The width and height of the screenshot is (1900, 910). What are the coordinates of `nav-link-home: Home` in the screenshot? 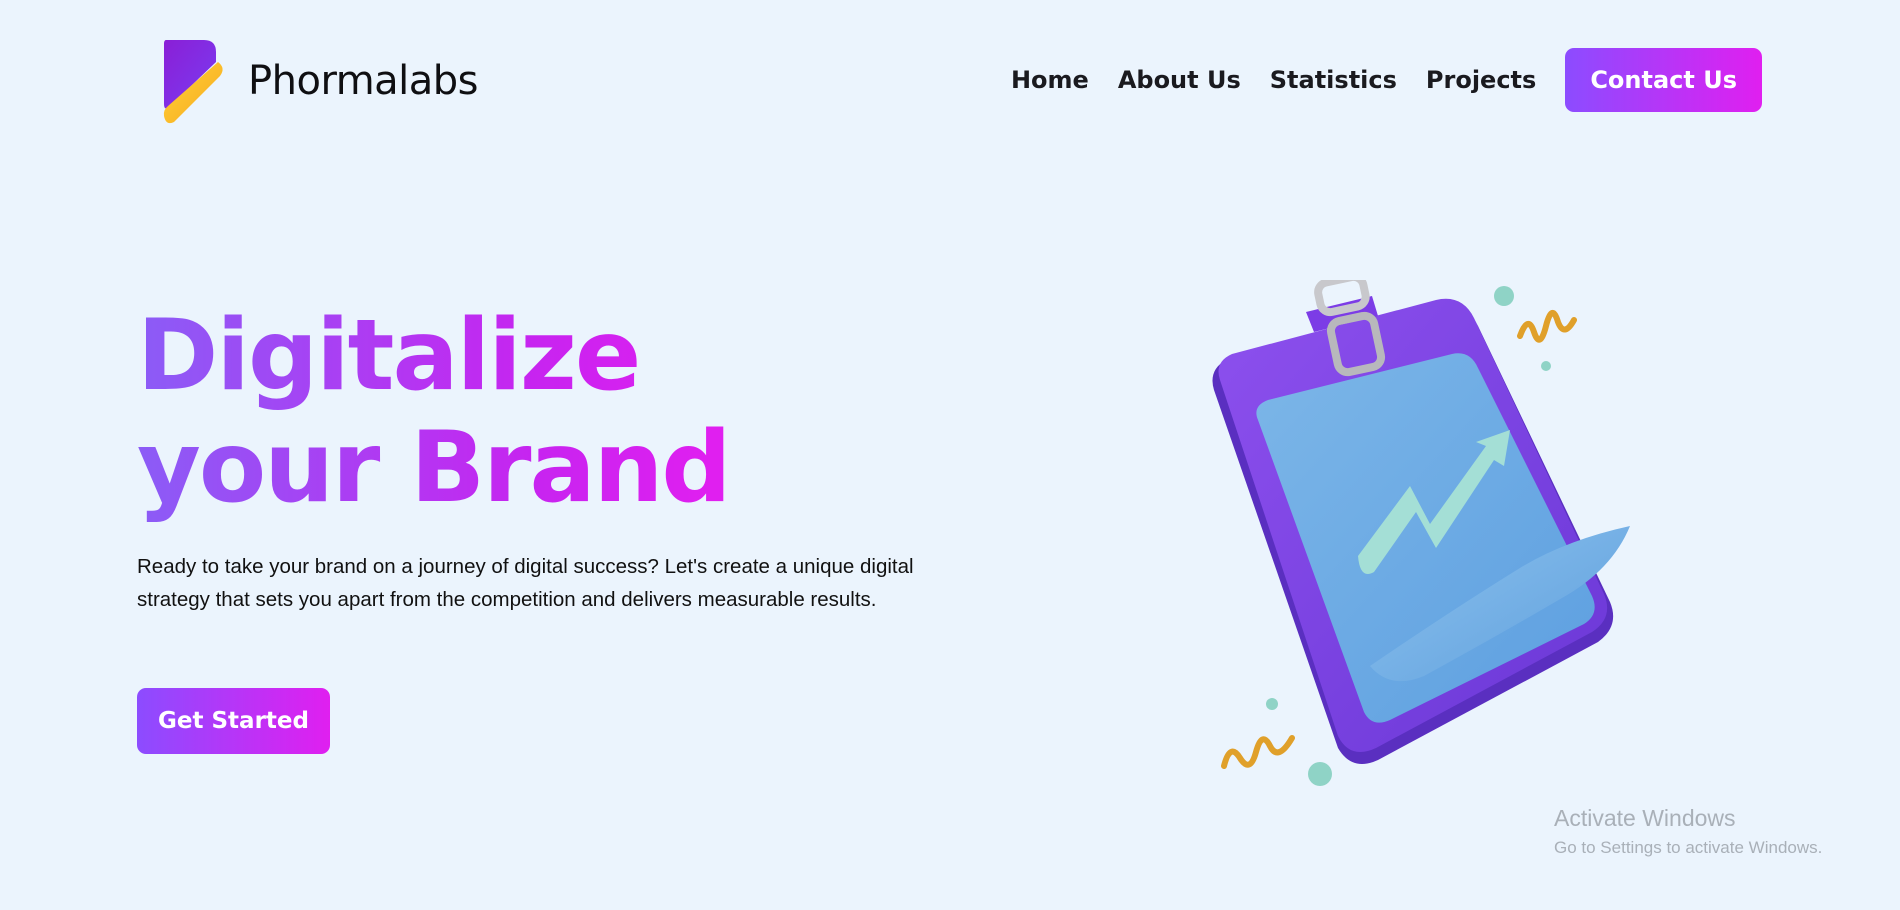 It's located at (1050, 80).